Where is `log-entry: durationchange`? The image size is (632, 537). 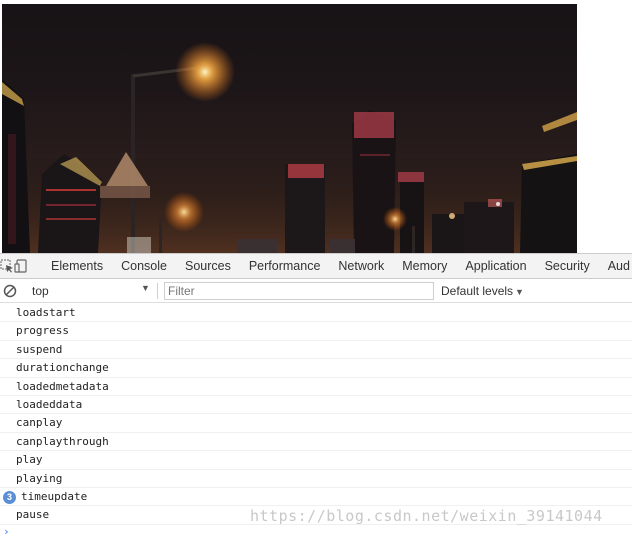 log-entry: durationchange is located at coordinates (316, 368).